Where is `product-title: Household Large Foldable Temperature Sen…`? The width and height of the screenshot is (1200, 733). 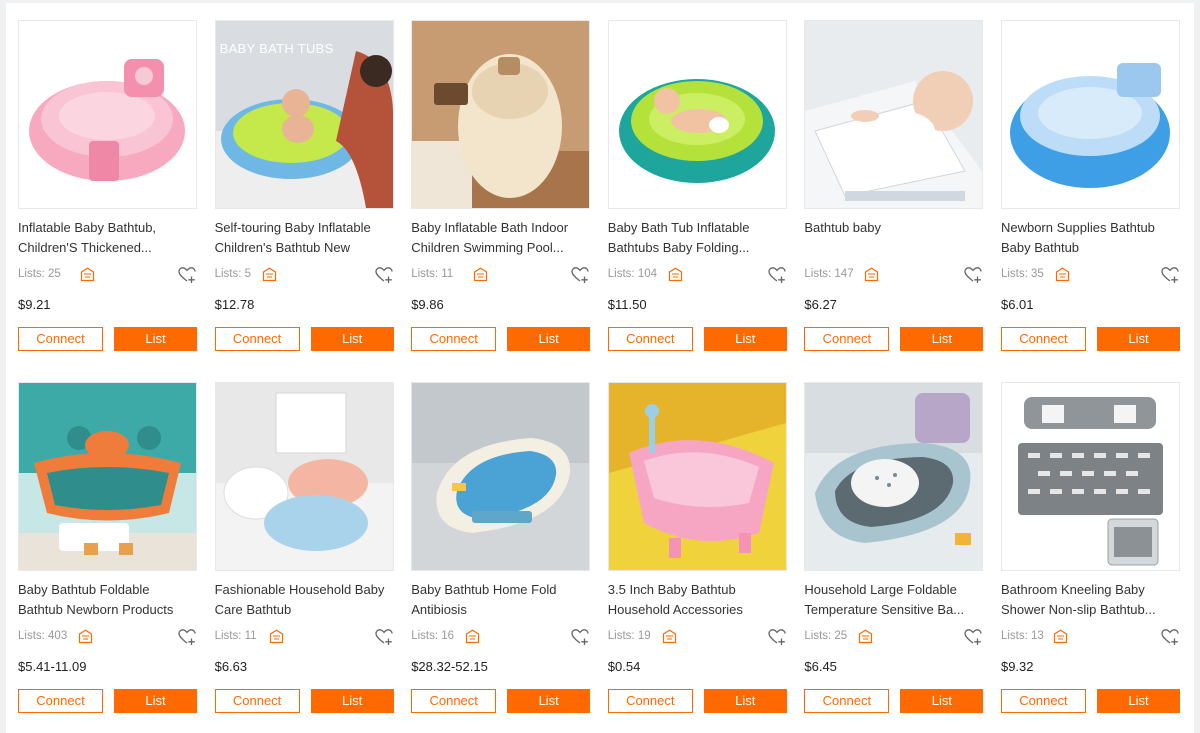
product-title: Household Large Foldable Temperature Sen… is located at coordinates (893, 600).